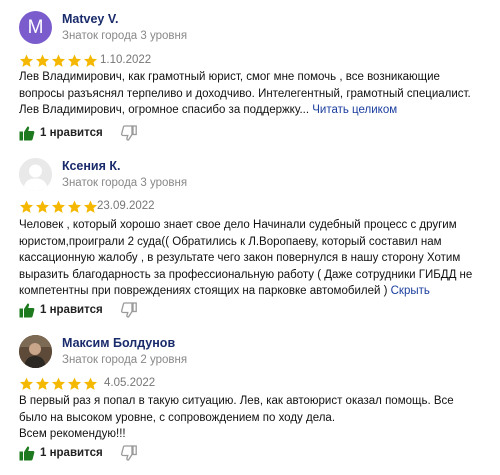 Image resolution: width=500 pixels, height=475 pixels. What do you see at coordinates (126, 206) in the screenshot?
I see `review-date: 23.09.2022` at bounding box center [126, 206].